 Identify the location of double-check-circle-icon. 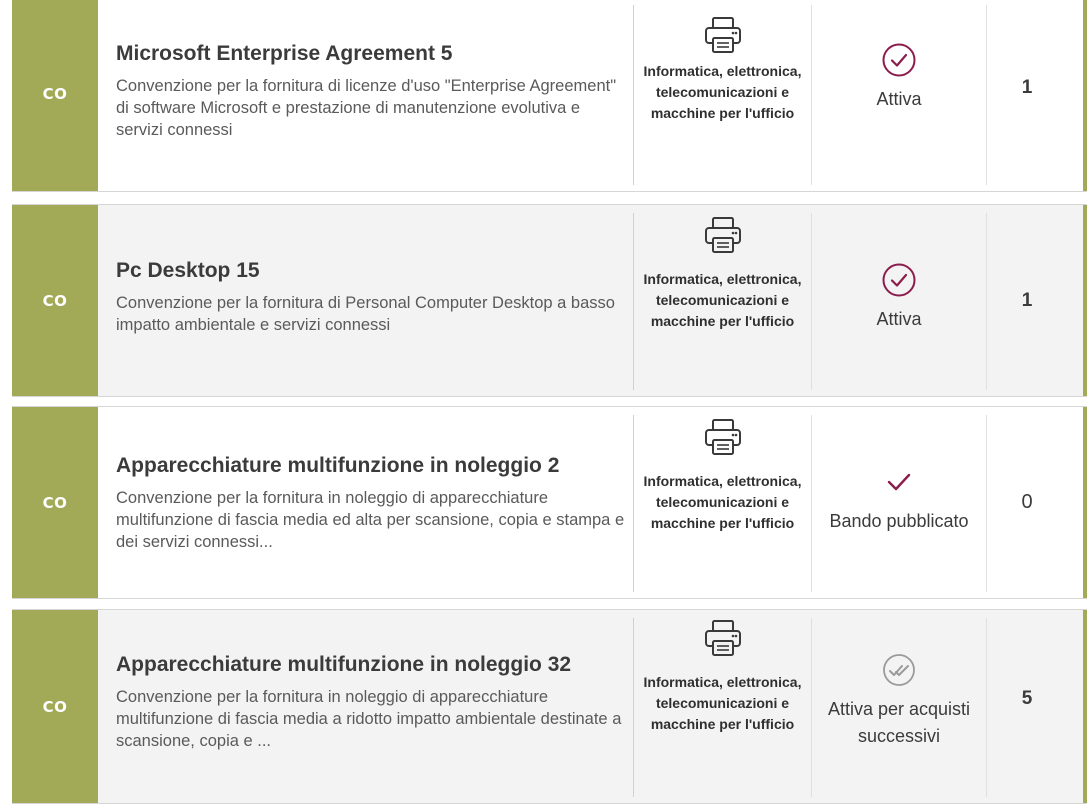
(899, 669).